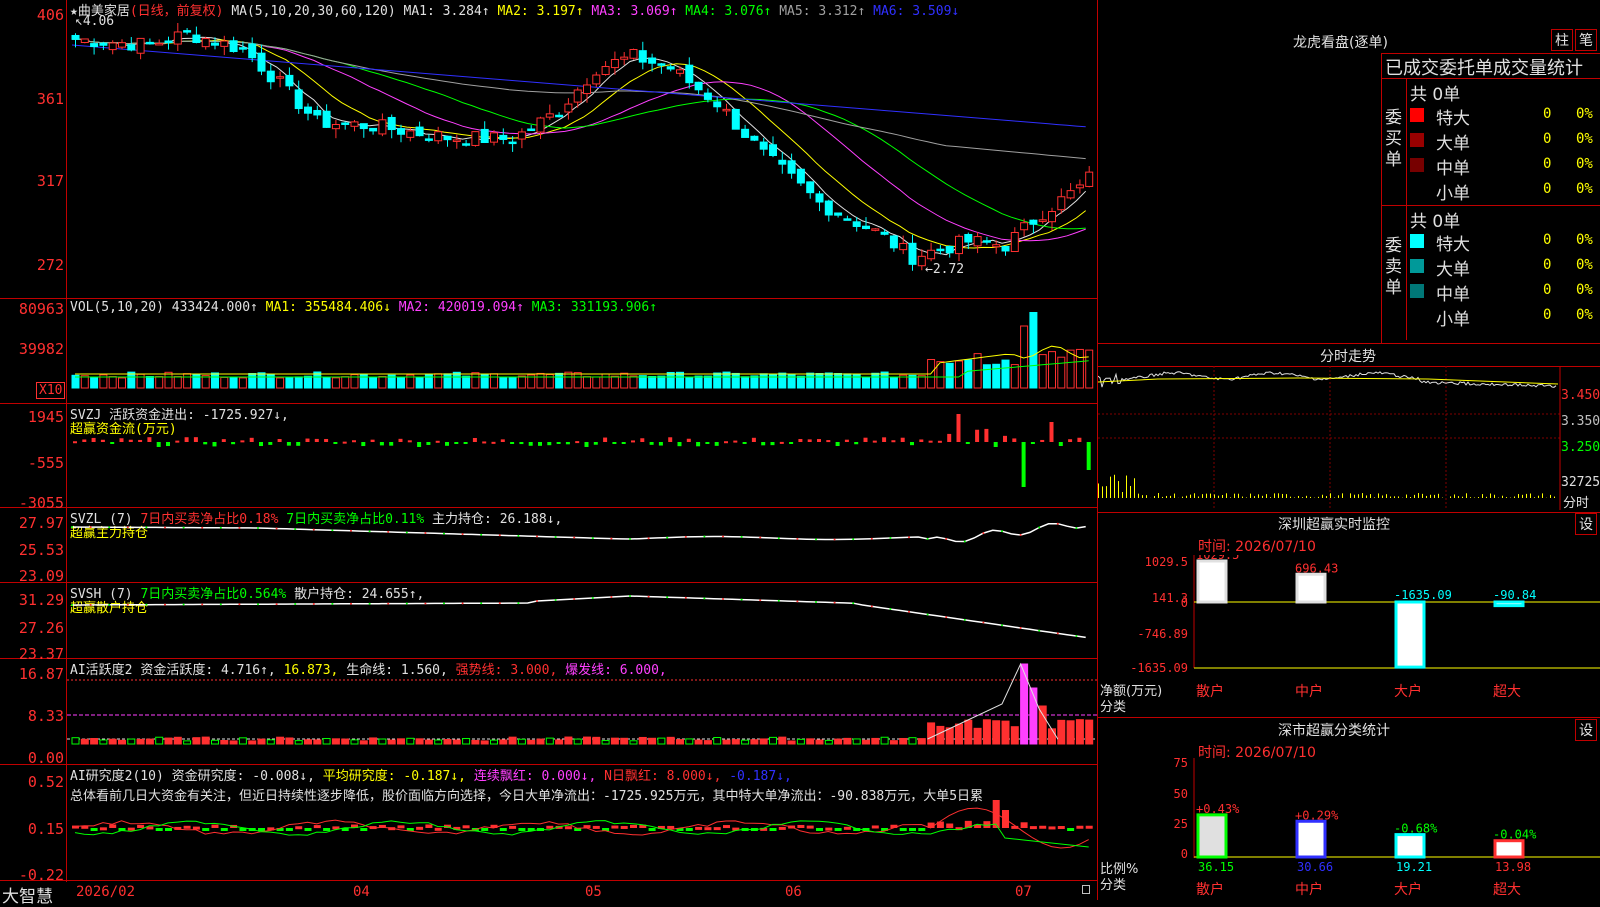  What do you see at coordinates (1547, 164) in the screenshot?
I see `buy-row-count: 0` at bounding box center [1547, 164].